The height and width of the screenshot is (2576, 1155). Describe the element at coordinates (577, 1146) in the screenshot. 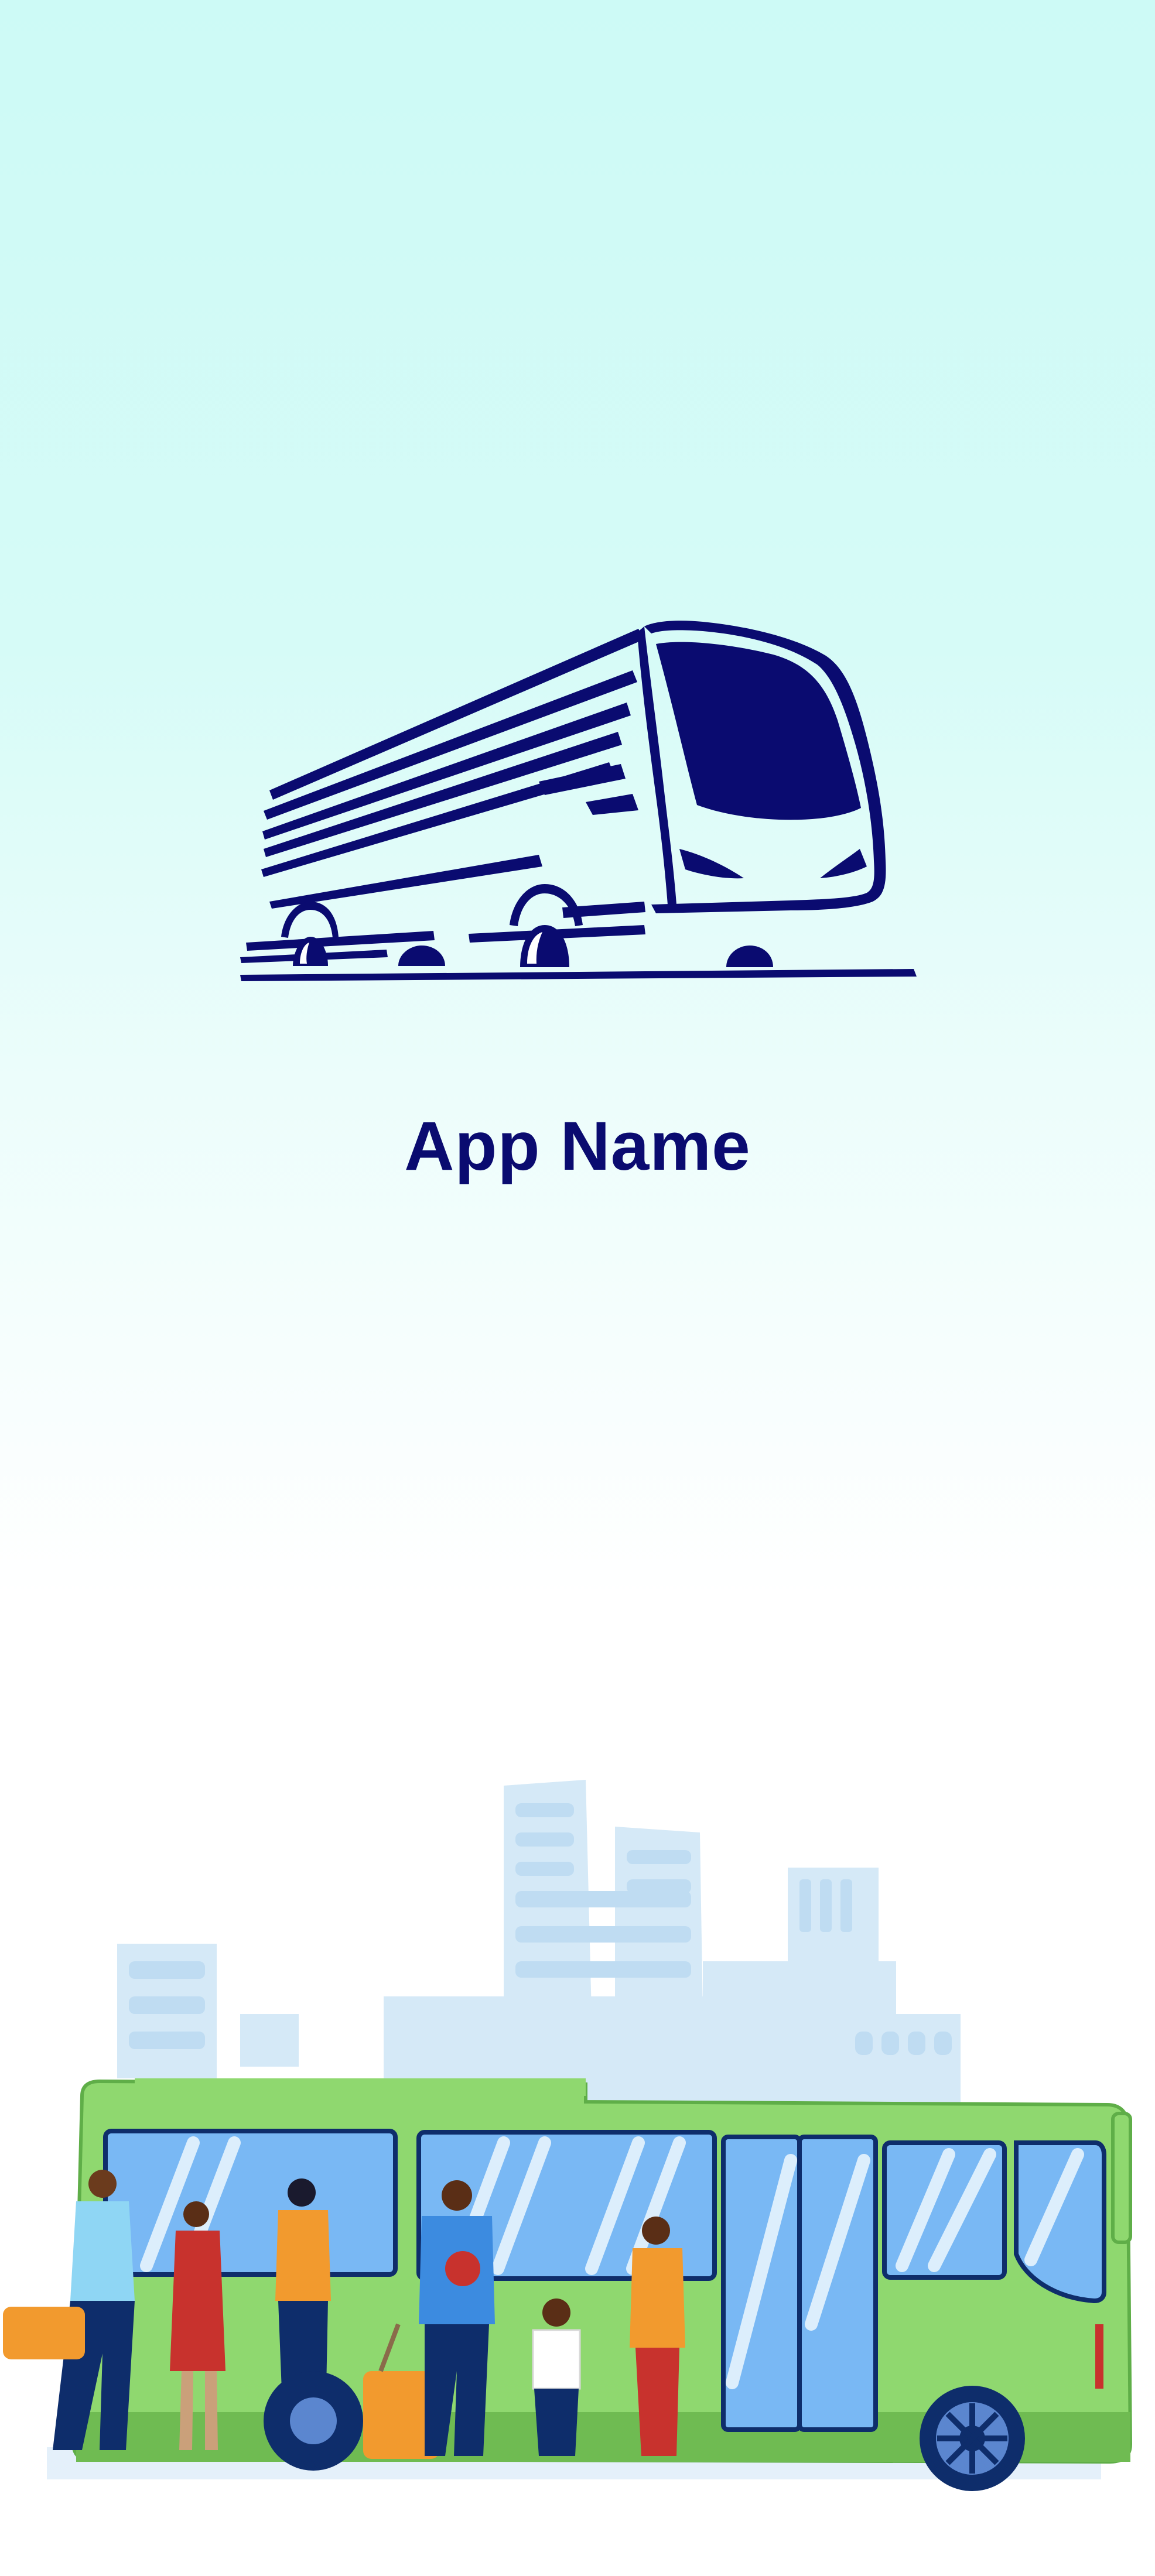

I see `app-name-title: App Name` at that location.